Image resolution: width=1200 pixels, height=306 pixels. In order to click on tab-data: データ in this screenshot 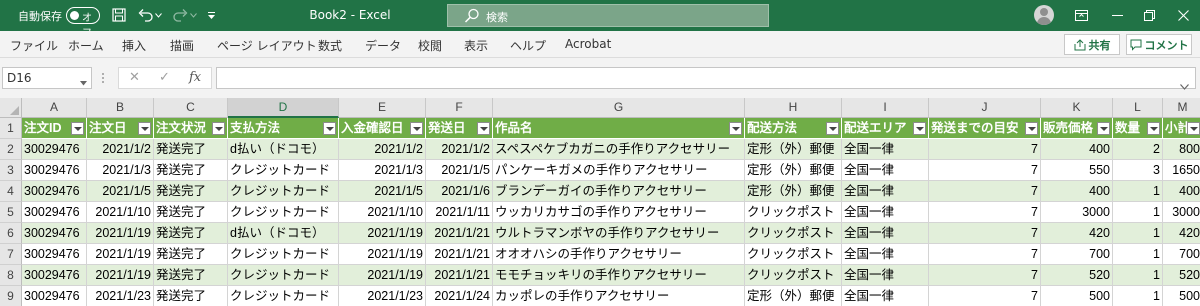, I will do `click(383, 45)`.